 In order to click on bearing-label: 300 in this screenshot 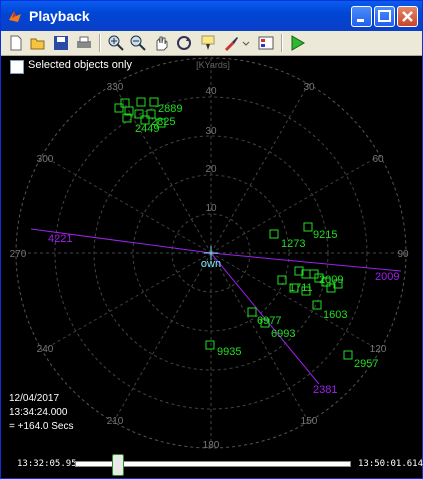, I will do `click(45, 159)`.